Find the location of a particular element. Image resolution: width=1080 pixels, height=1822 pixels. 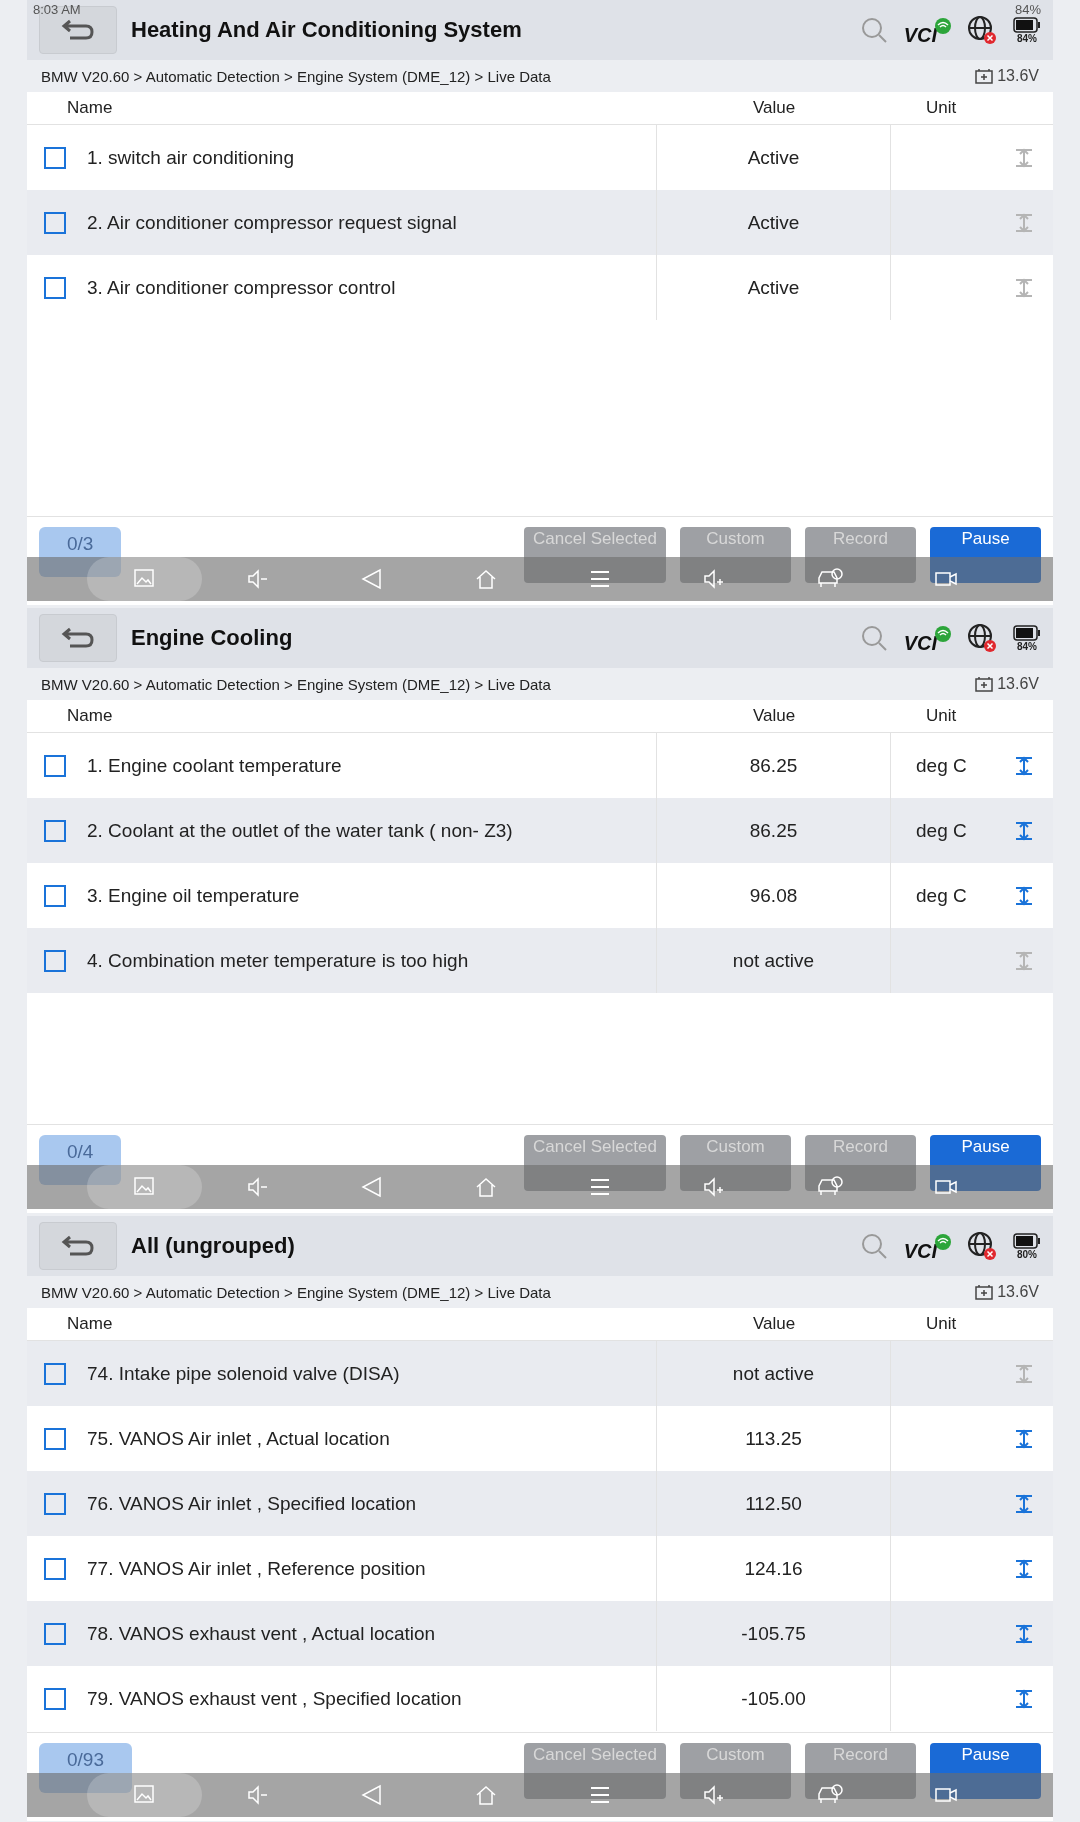

battery-percent: 80% is located at coordinates (1027, 1254).